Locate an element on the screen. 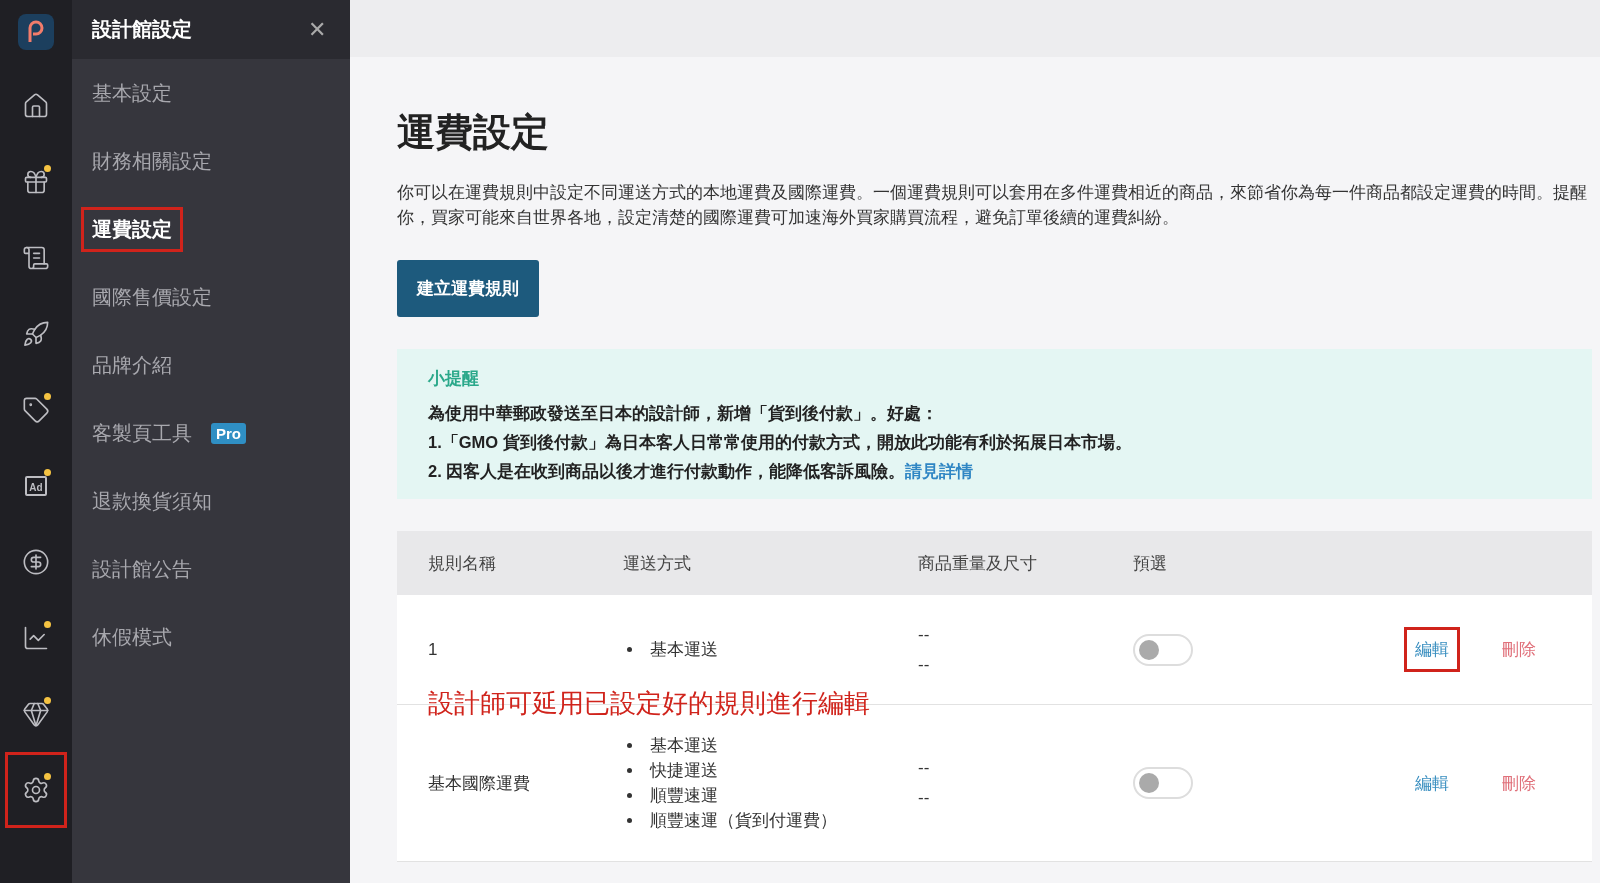 The height and width of the screenshot is (883, 1600). menu-item: 設計館公告 is located at coordinates (142, 569).